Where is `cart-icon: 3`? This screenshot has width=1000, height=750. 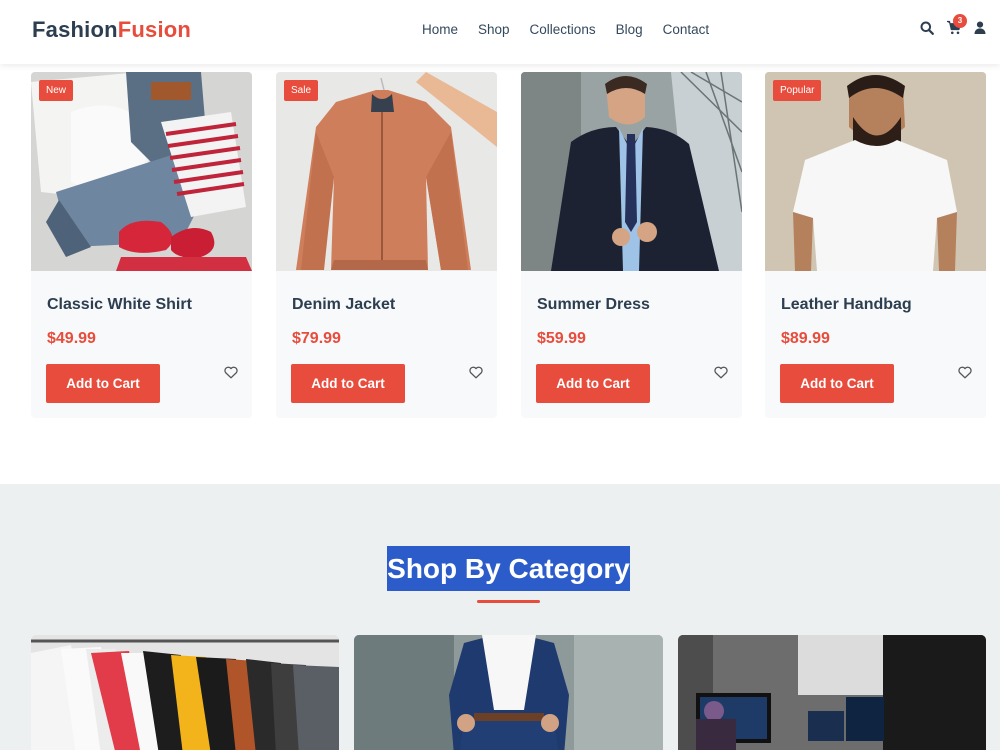 cart-icon: 3 is located at coordinates (956, 24).